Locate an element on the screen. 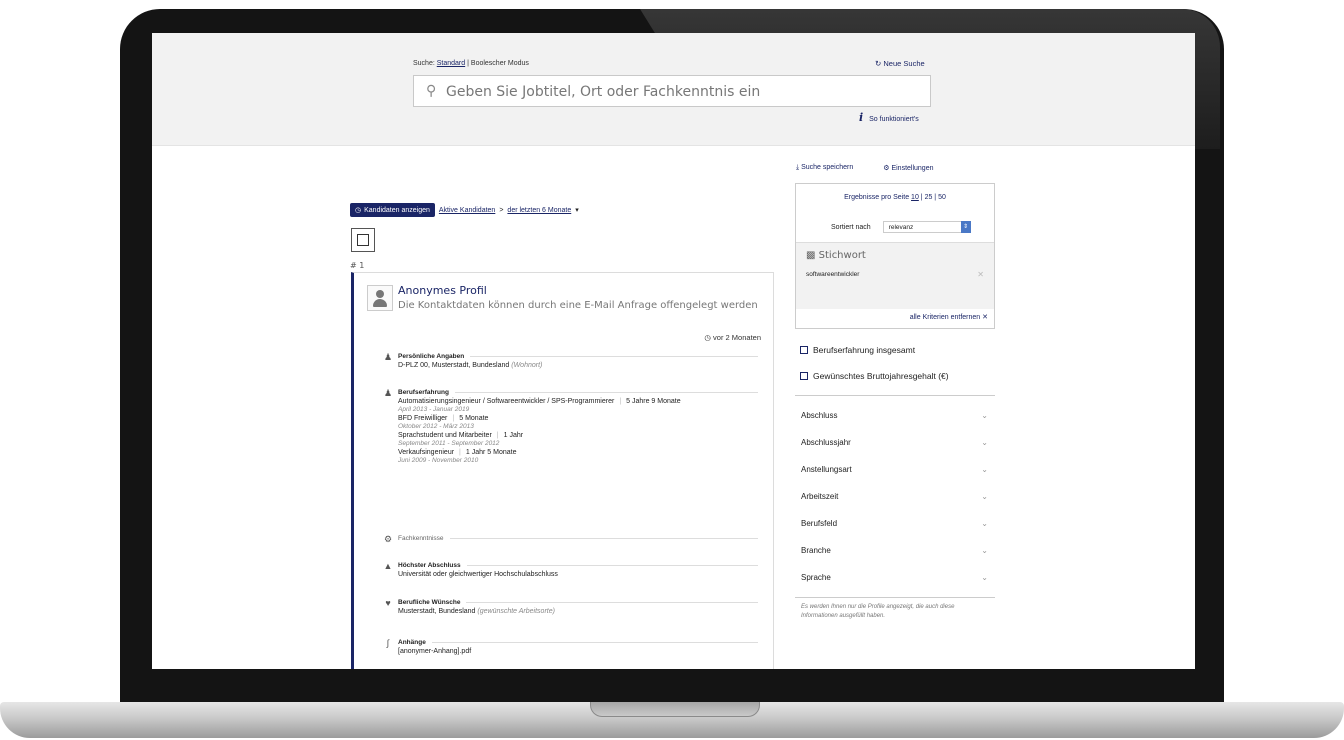 The width and height of the screenshot is (1344, 740). show-candidates-button: ◷ Kandidaten anzeigen is located at coordinates (392, 210).